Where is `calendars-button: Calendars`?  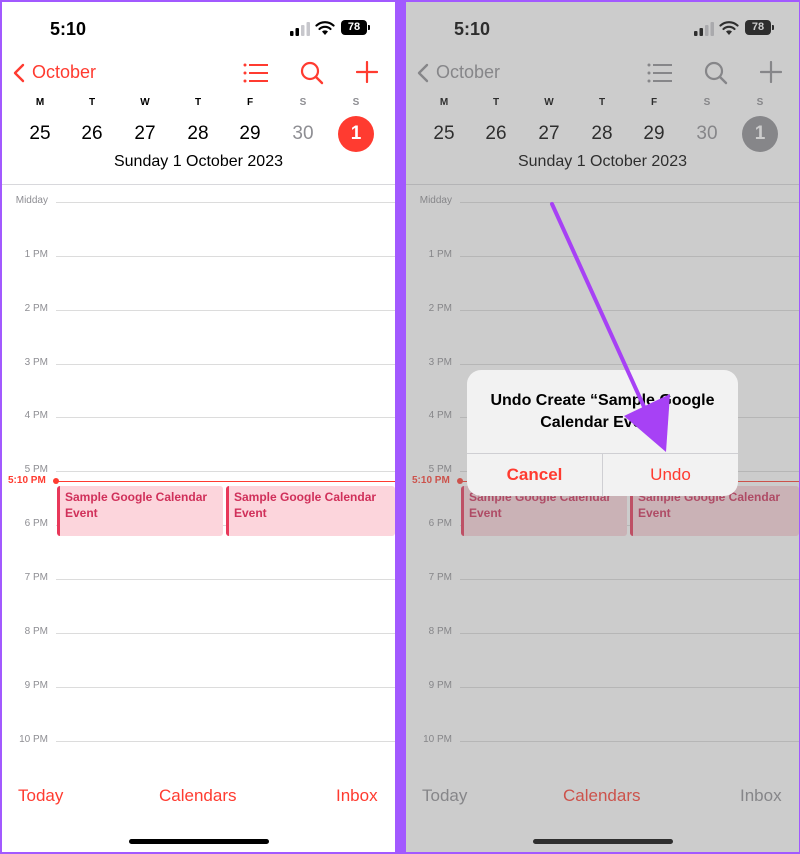 calendars-button: Calendars is located at coordinates (198, 796).